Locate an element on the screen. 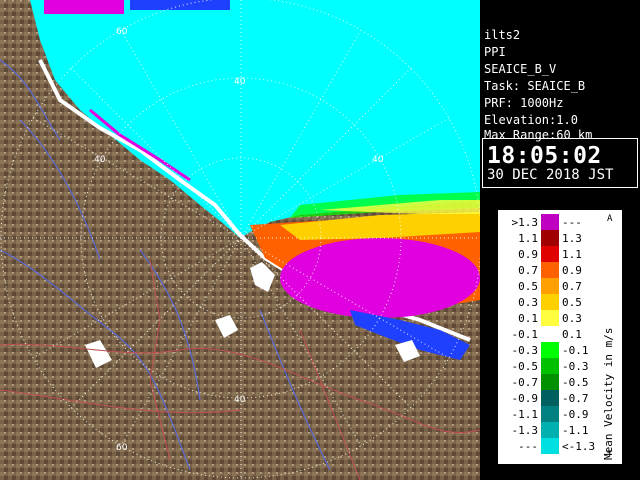 Image resolution: width=640 pixels, height=480 pixels. scan-date: 30 DEC 2018 JST is located at coordinates (550, 175).